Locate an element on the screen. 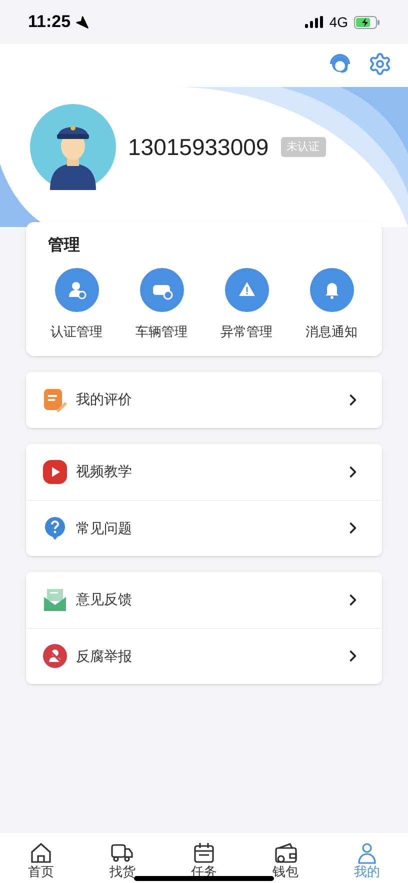  management-item: 异常管理 is located at coordinates (246, 305).